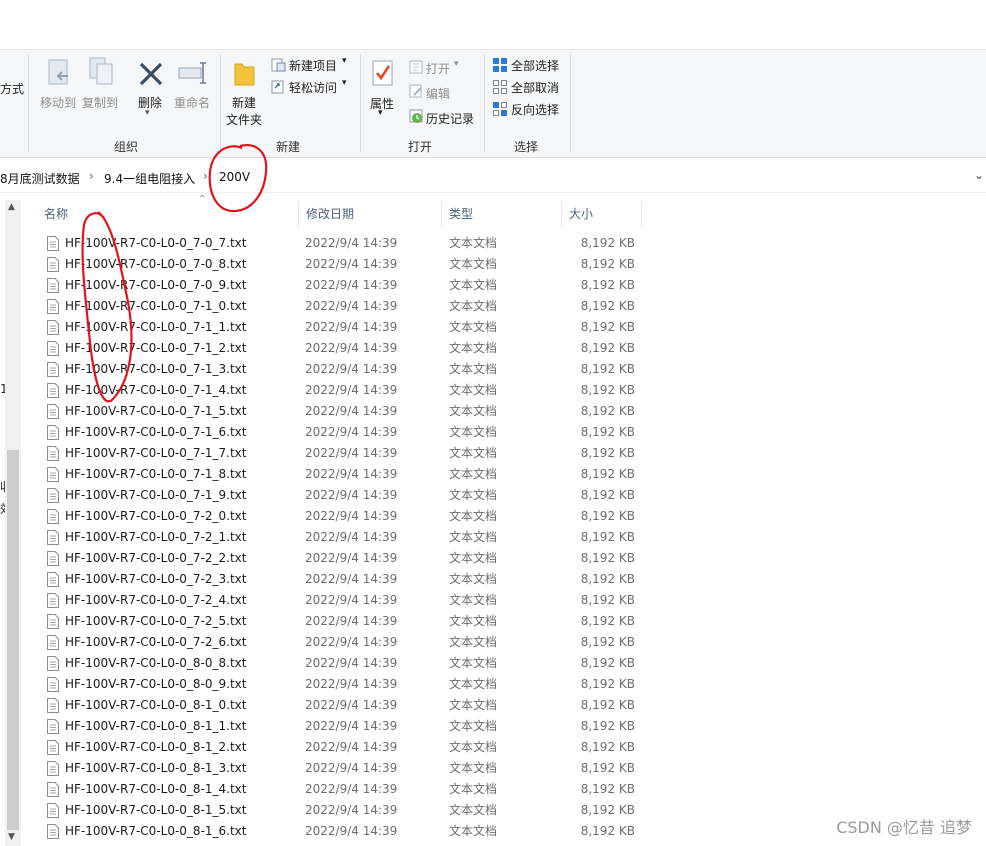 Image resolution: width=986 pixels, height=846 pixels. Describe the element at coordinates (149, 178) in the screenshot. I see `breadcrumb-item: 9.4一组电阻接入` at that location.